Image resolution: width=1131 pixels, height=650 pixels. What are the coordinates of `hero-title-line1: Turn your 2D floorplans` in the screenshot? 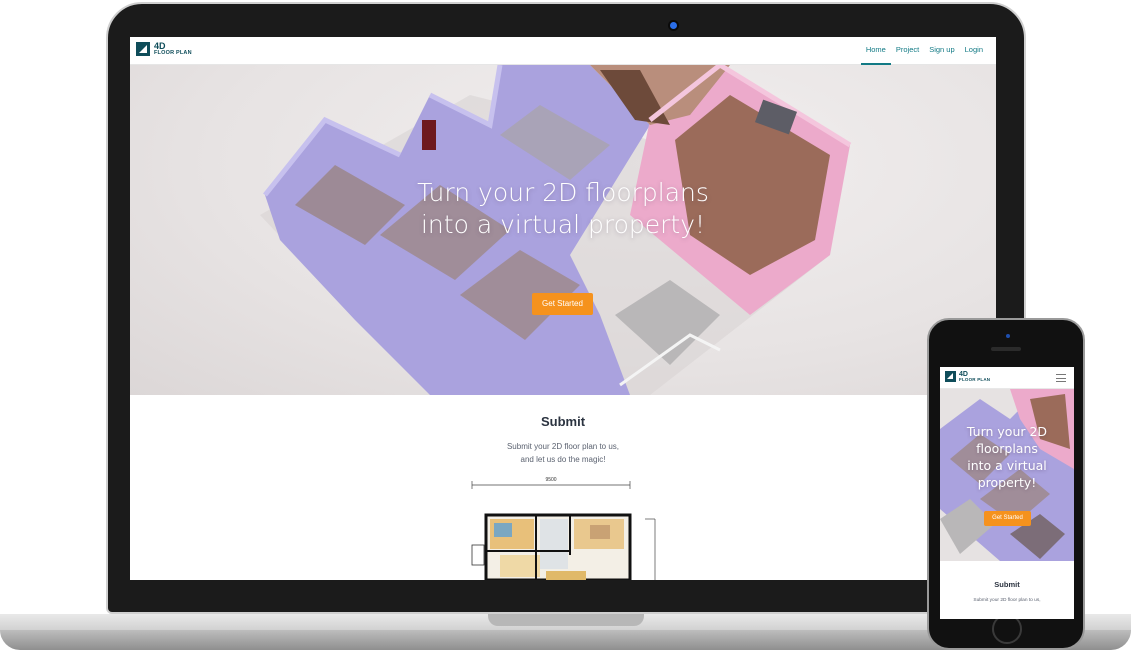 It's located at (563, 192).